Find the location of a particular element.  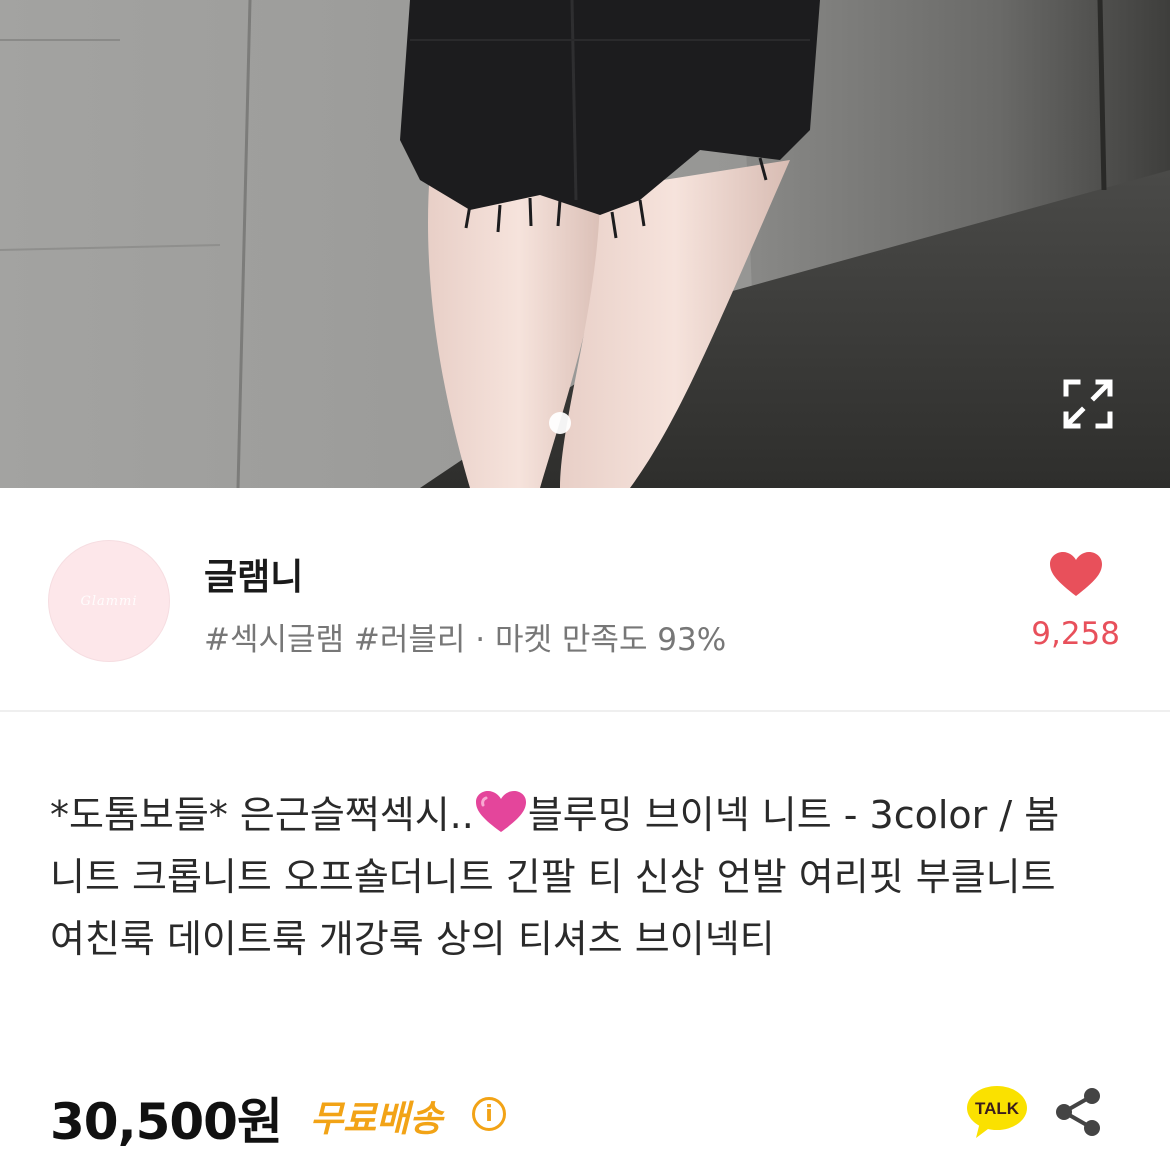

talk-label: TALK is located at coordinates (997, 1108).